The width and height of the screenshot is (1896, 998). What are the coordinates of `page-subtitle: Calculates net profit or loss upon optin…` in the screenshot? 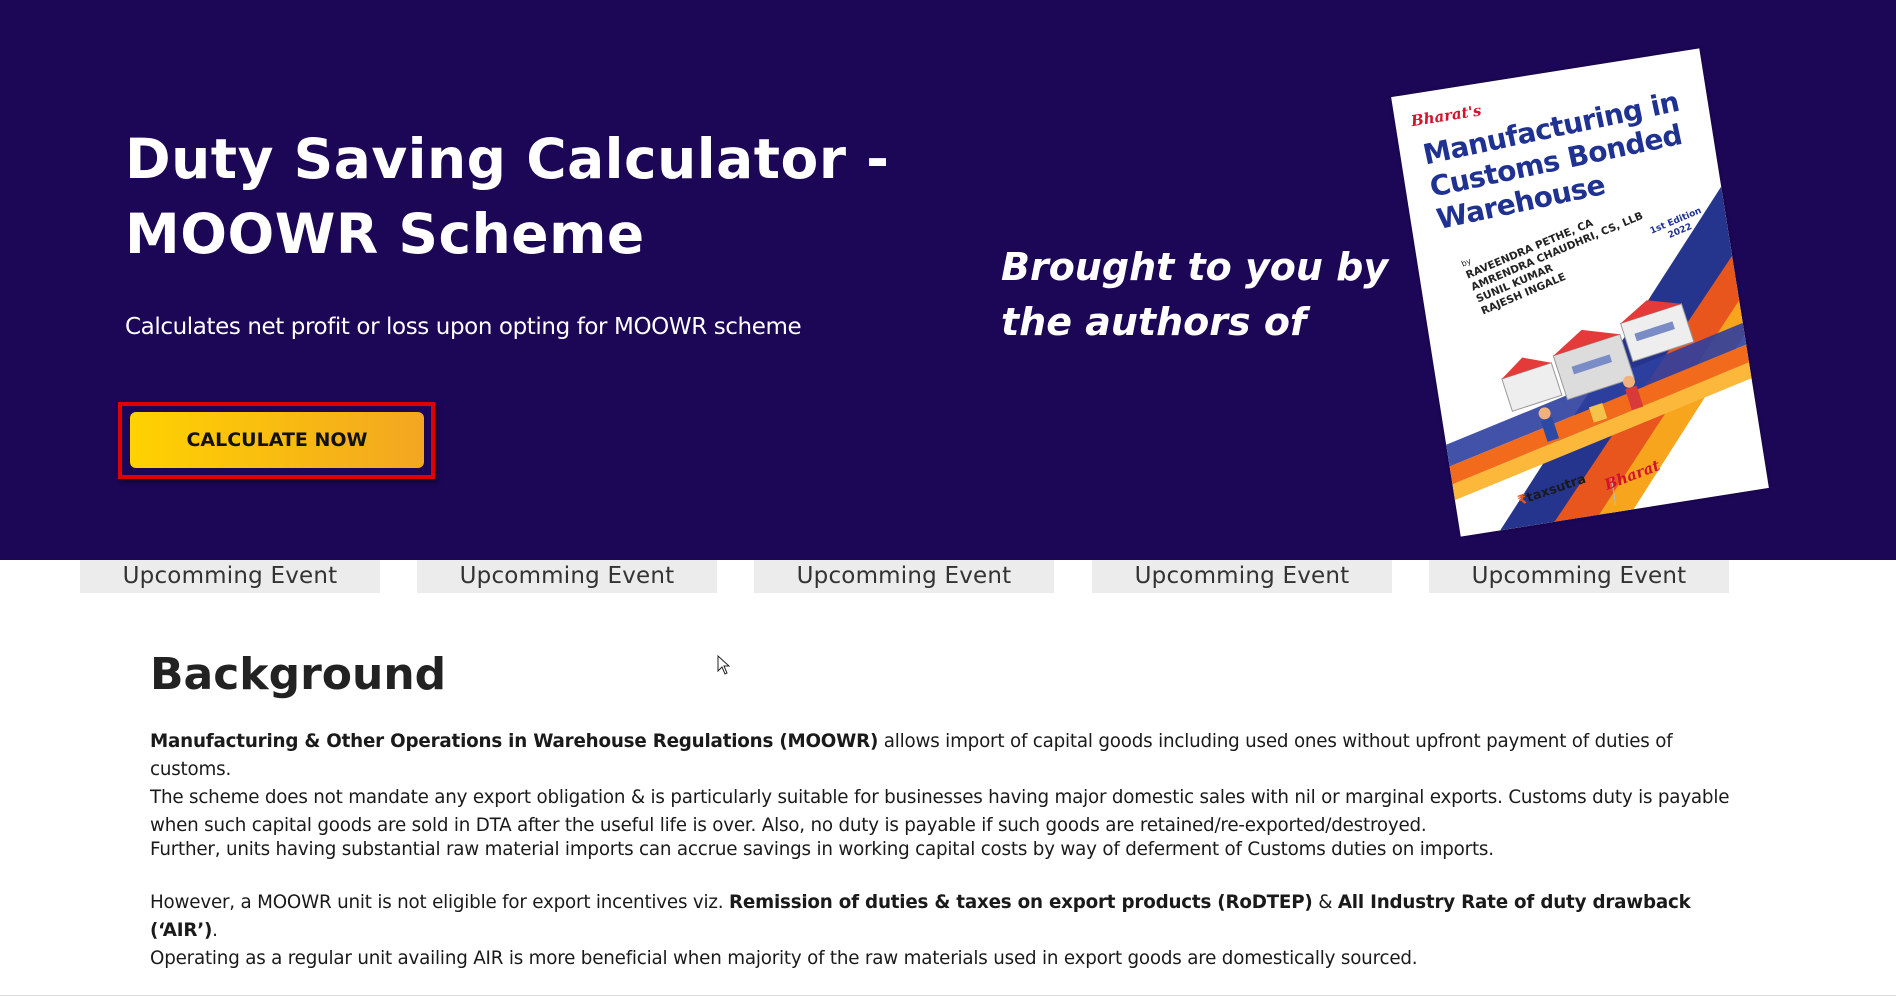 It's located at (463, 327).